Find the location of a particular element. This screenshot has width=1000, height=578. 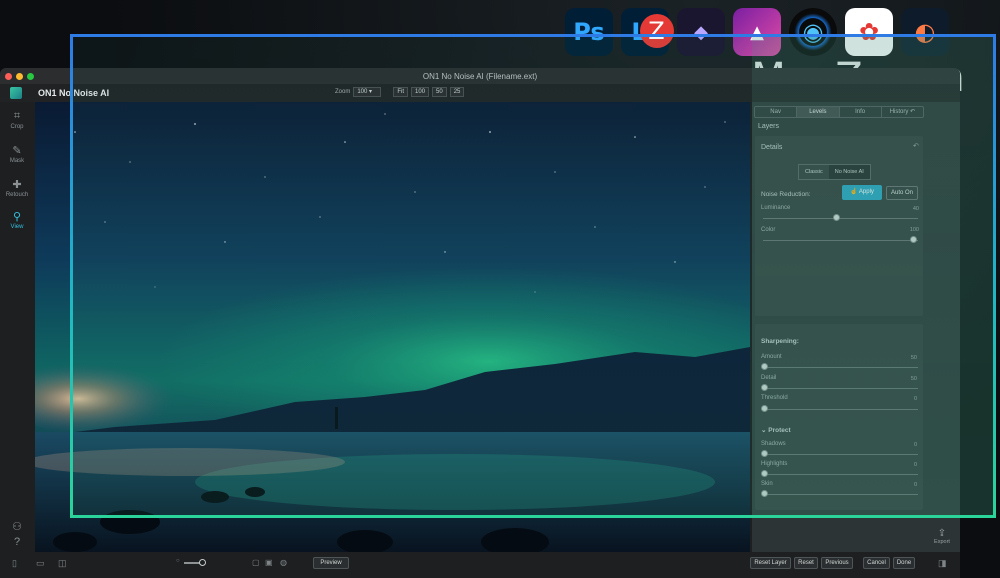

app-logo-icon is located at coordinates (16, 93).